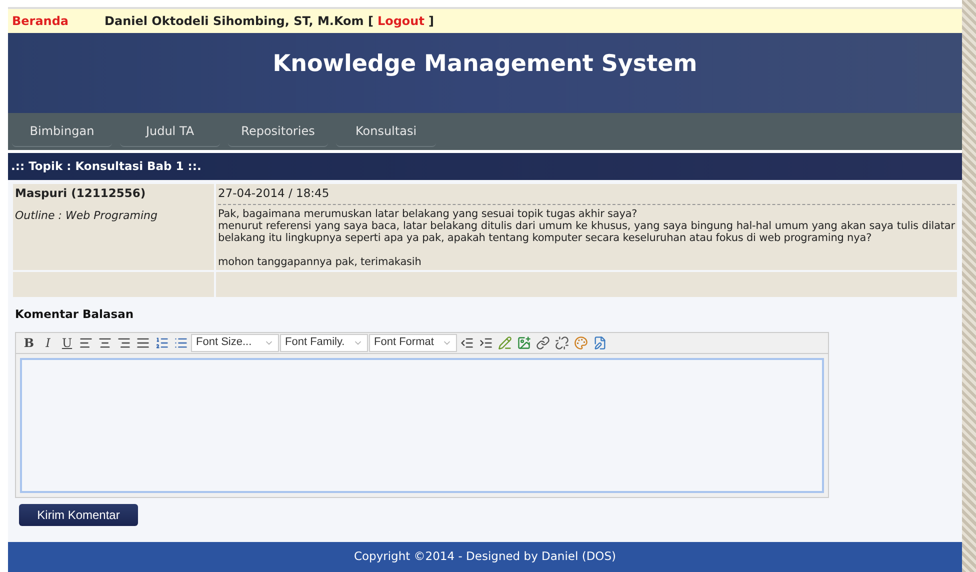 This screenshot has width=976, height=572. What do you see at coordinates (86, 343) in the screenshot?
I see `align-left-icon` at bounding box center [86, 343].